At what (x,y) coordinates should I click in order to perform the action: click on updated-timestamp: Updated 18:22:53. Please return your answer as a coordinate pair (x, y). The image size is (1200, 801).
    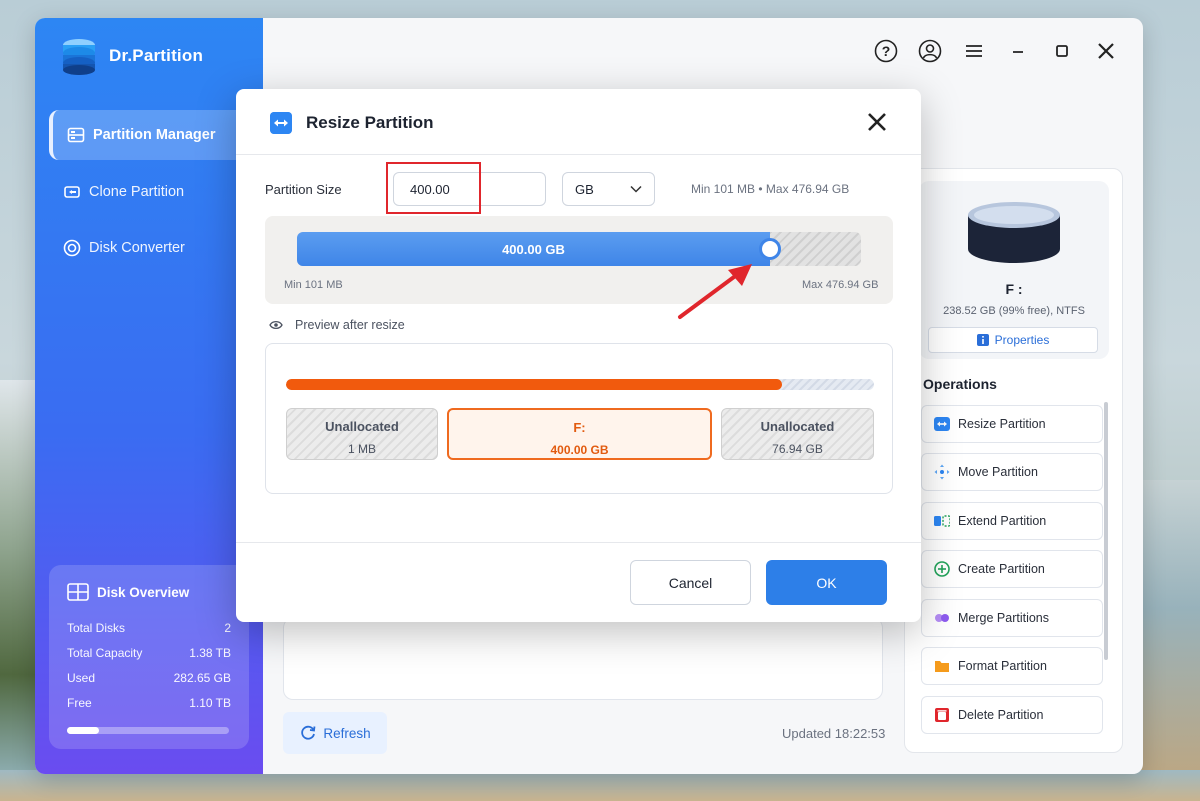
    Looking at the image, I should click on (834, 733).